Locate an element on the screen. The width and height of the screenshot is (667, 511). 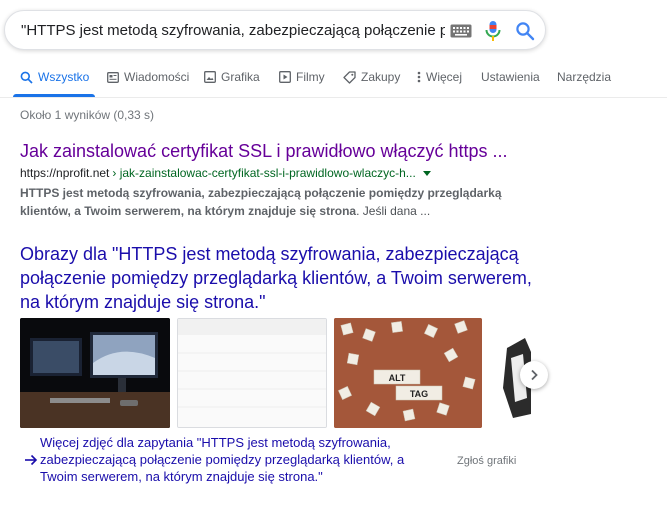
tab-label: Więcej is located at coordinates (444, 77).